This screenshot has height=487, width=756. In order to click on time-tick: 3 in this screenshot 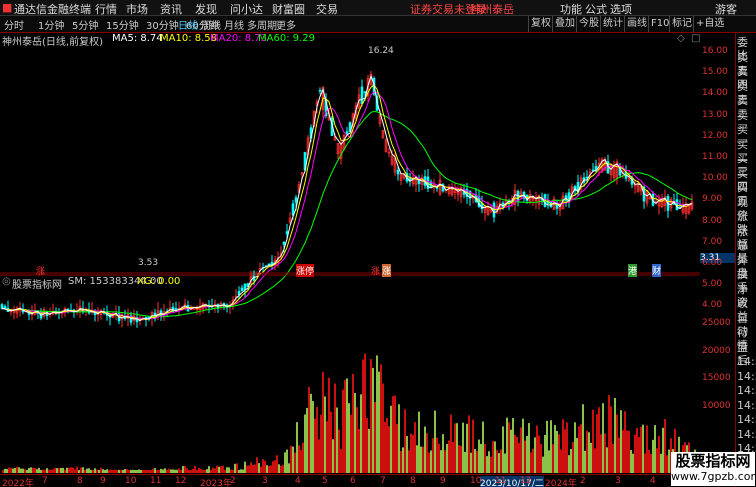, I will do `click(618, 481)`.